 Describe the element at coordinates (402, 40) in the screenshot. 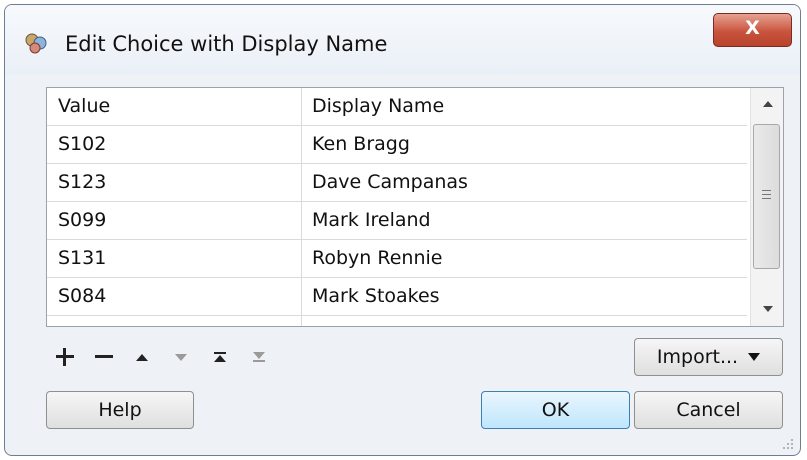

I see `title-bar: Edit Choice with Display Name X` at that location.